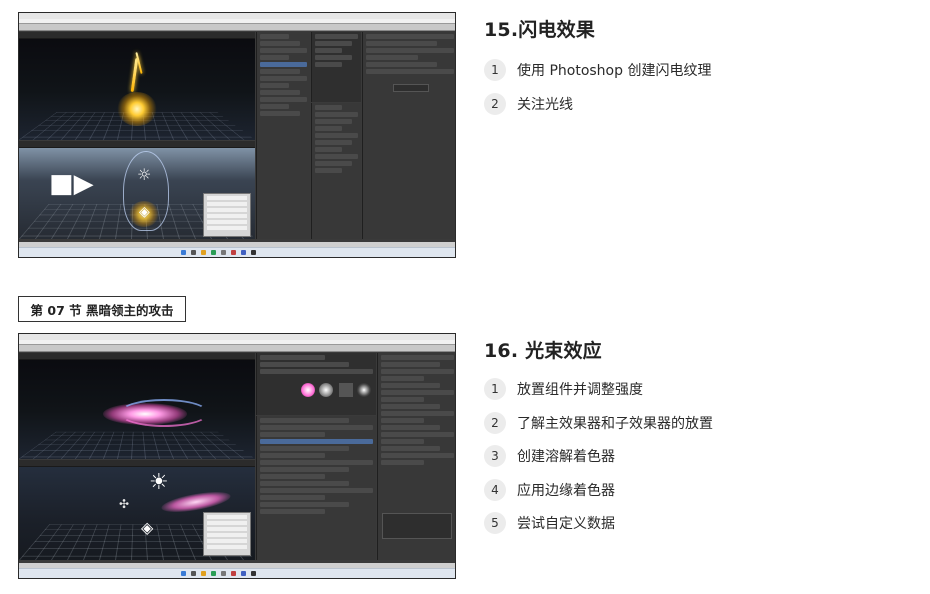 This screenshot has width=930, height=594. What do you see at coordinates (102, 309) in the screenshot?
I see `chapter-heading-box: 第 07 节 黑暗领主的攻击` at bounding box center [102, 309].